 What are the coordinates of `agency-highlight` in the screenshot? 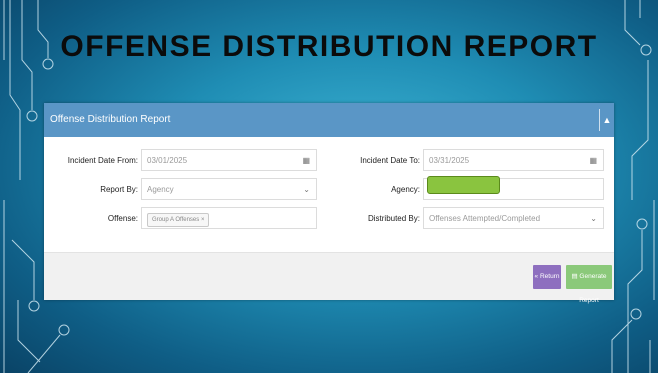 It's located at (463, 185).